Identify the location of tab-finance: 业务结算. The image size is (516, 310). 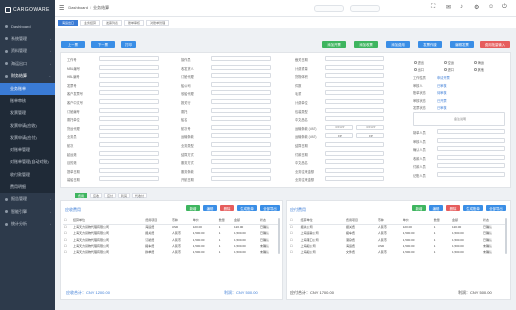
(90, 22).